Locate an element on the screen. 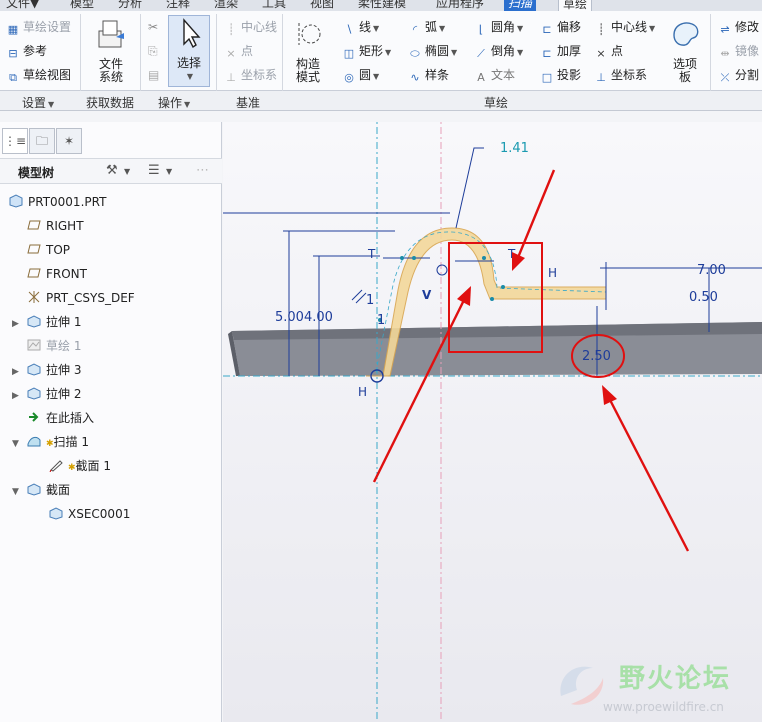 The width and height of the screenshot is (762, 722). tree-item-extrude-2: 拉伸 2 is located at coordinates (53, 394).